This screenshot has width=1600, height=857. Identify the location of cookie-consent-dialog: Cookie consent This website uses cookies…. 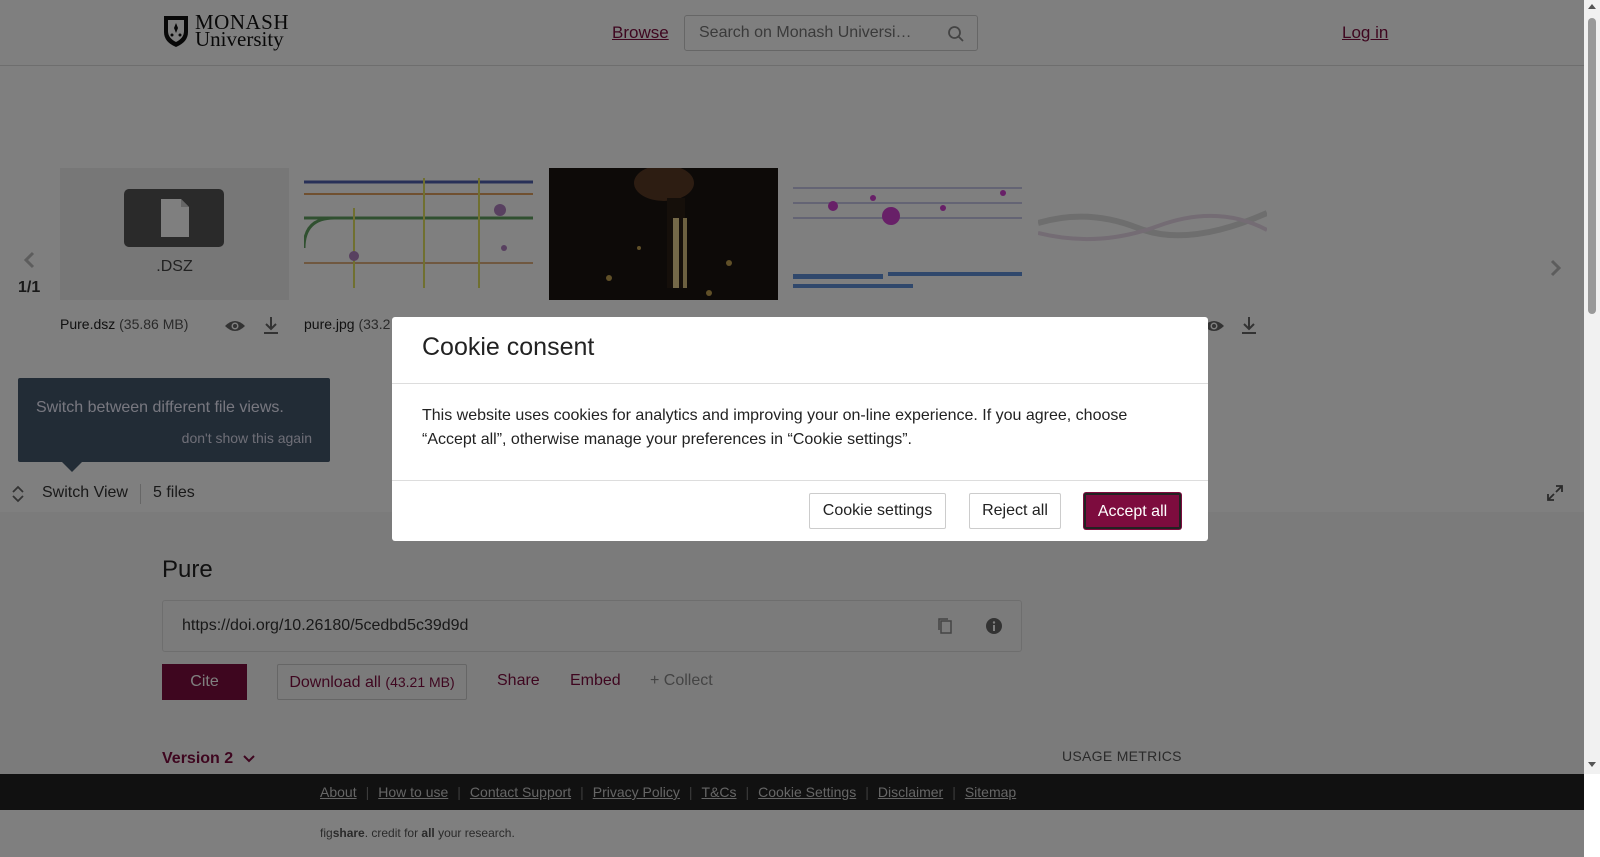
(800, 429).